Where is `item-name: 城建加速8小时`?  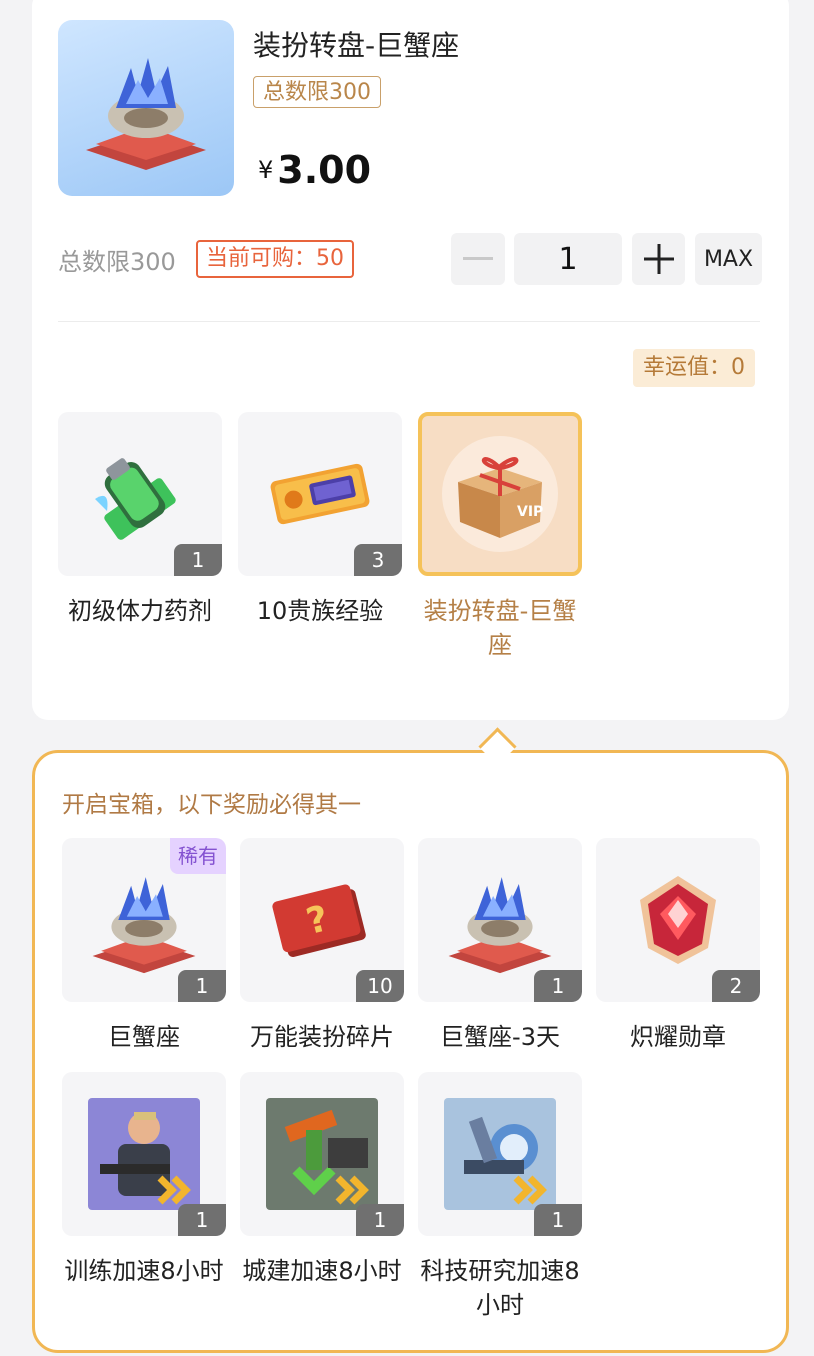
item-name: 城建加速8小时 is located at coordinates (322, 1271).